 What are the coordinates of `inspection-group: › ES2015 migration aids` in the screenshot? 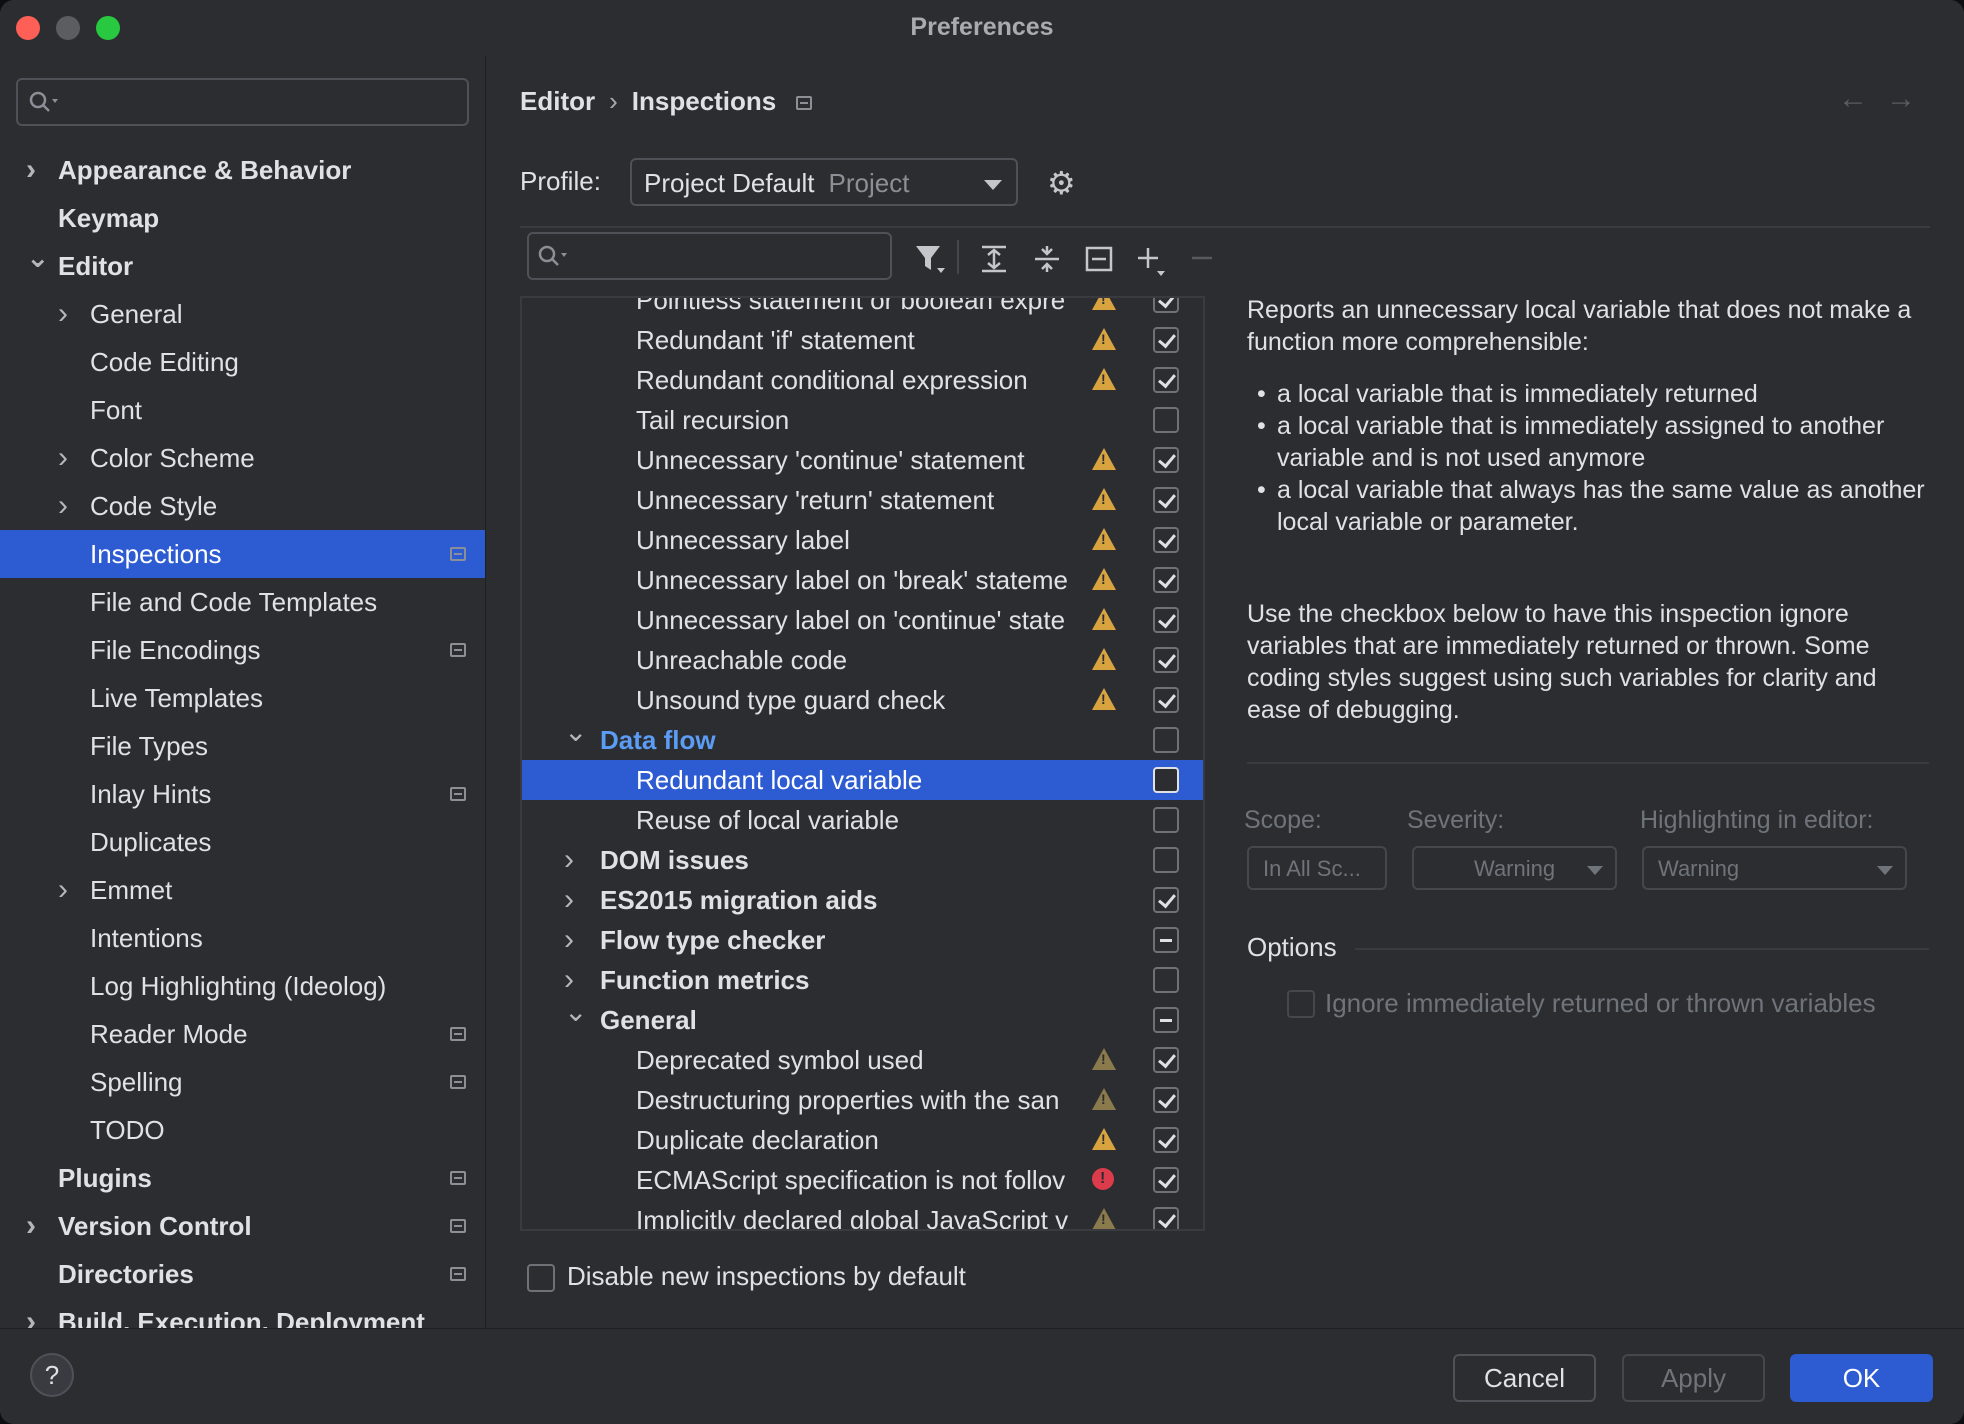 It's located at (862, 900).